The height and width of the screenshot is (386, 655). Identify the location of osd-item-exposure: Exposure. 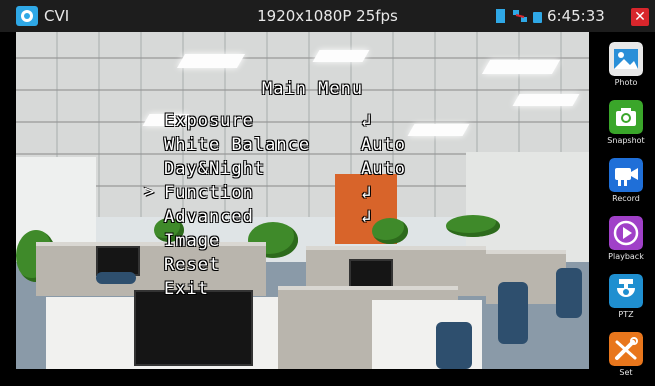
(209, 121).